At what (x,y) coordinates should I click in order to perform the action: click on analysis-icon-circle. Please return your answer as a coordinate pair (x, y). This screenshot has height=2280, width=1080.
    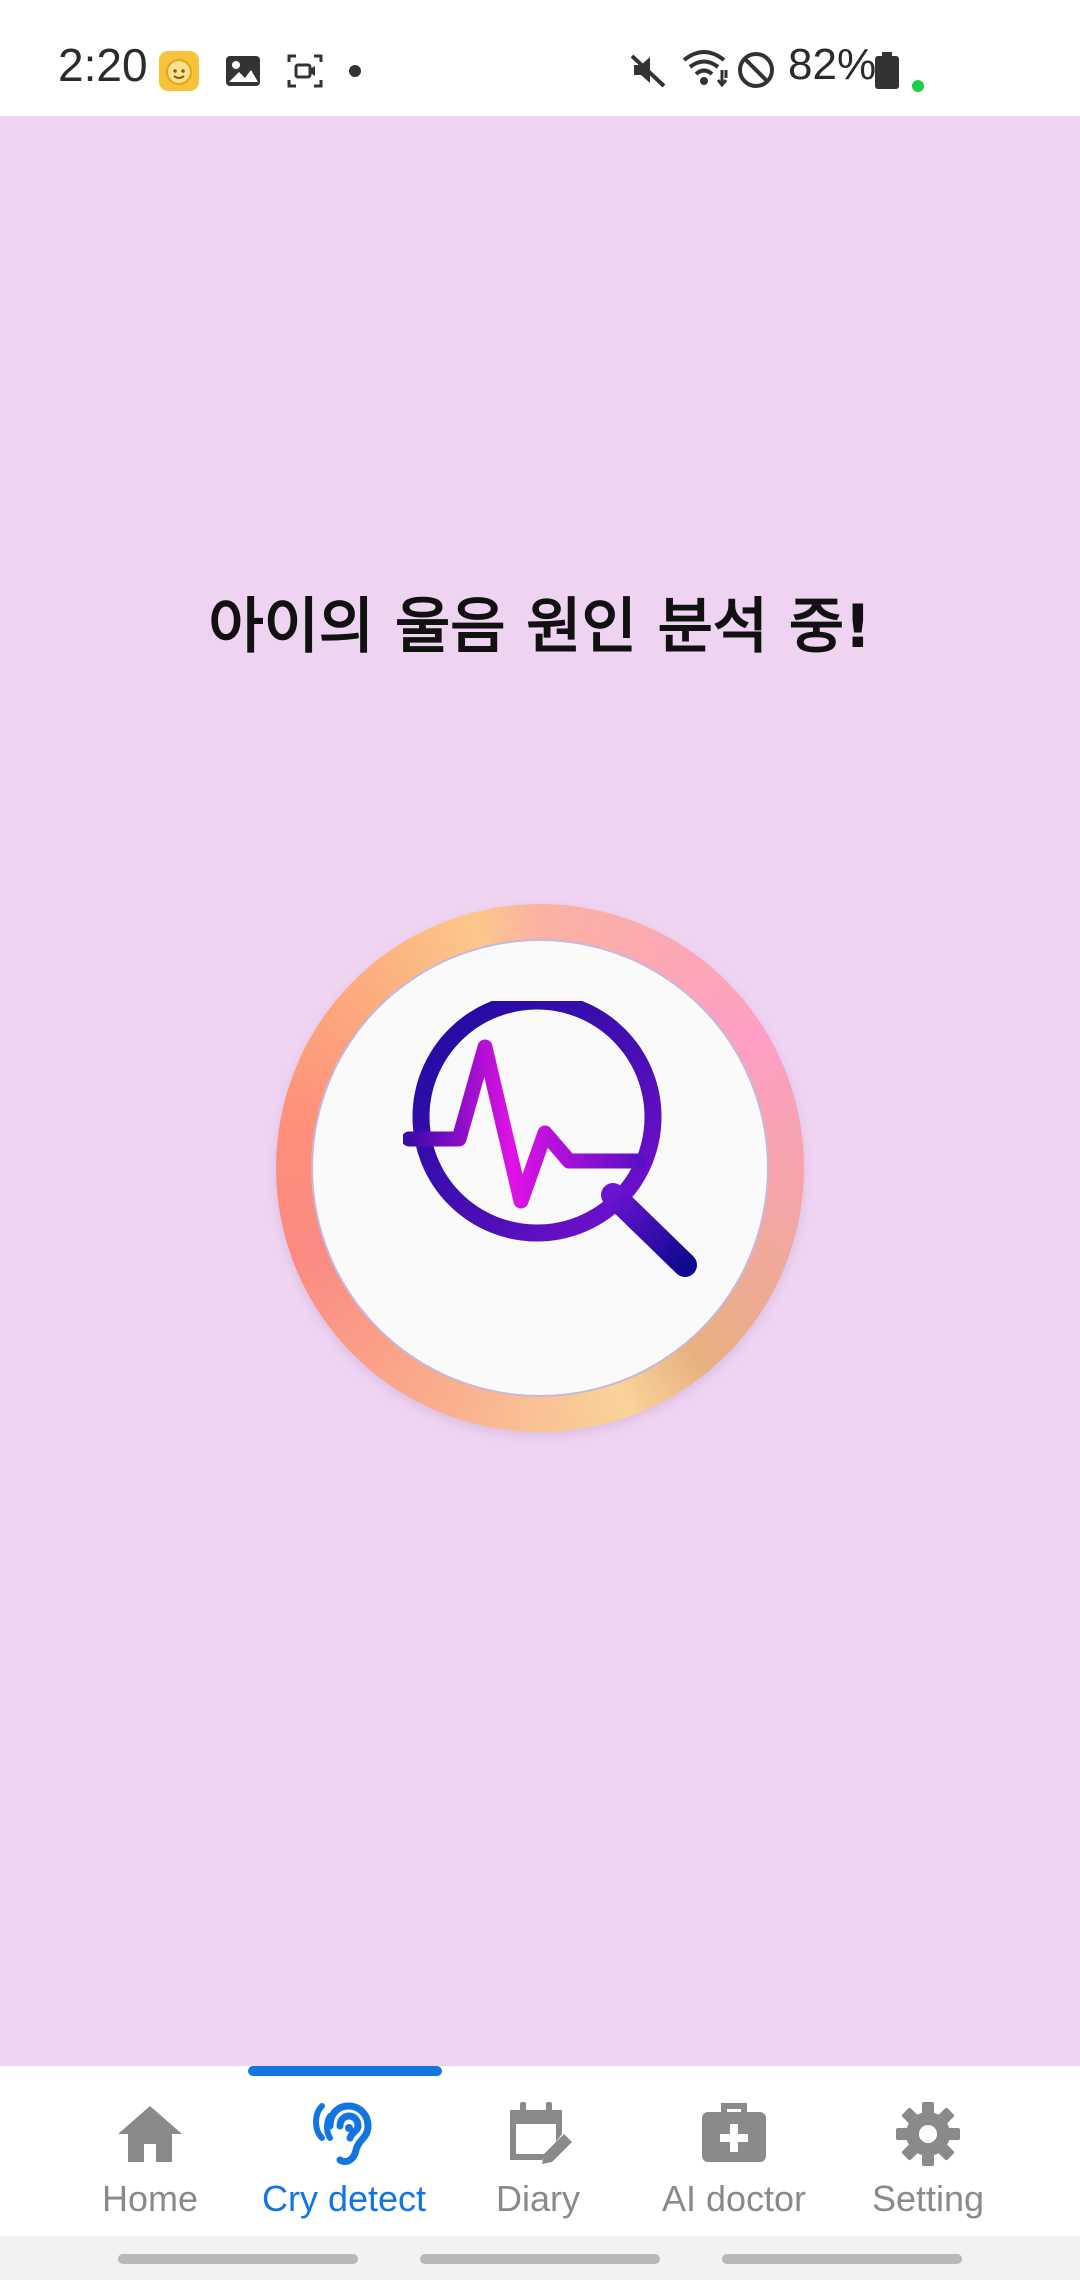
    Looking at the image, I should click on (540, 1168).